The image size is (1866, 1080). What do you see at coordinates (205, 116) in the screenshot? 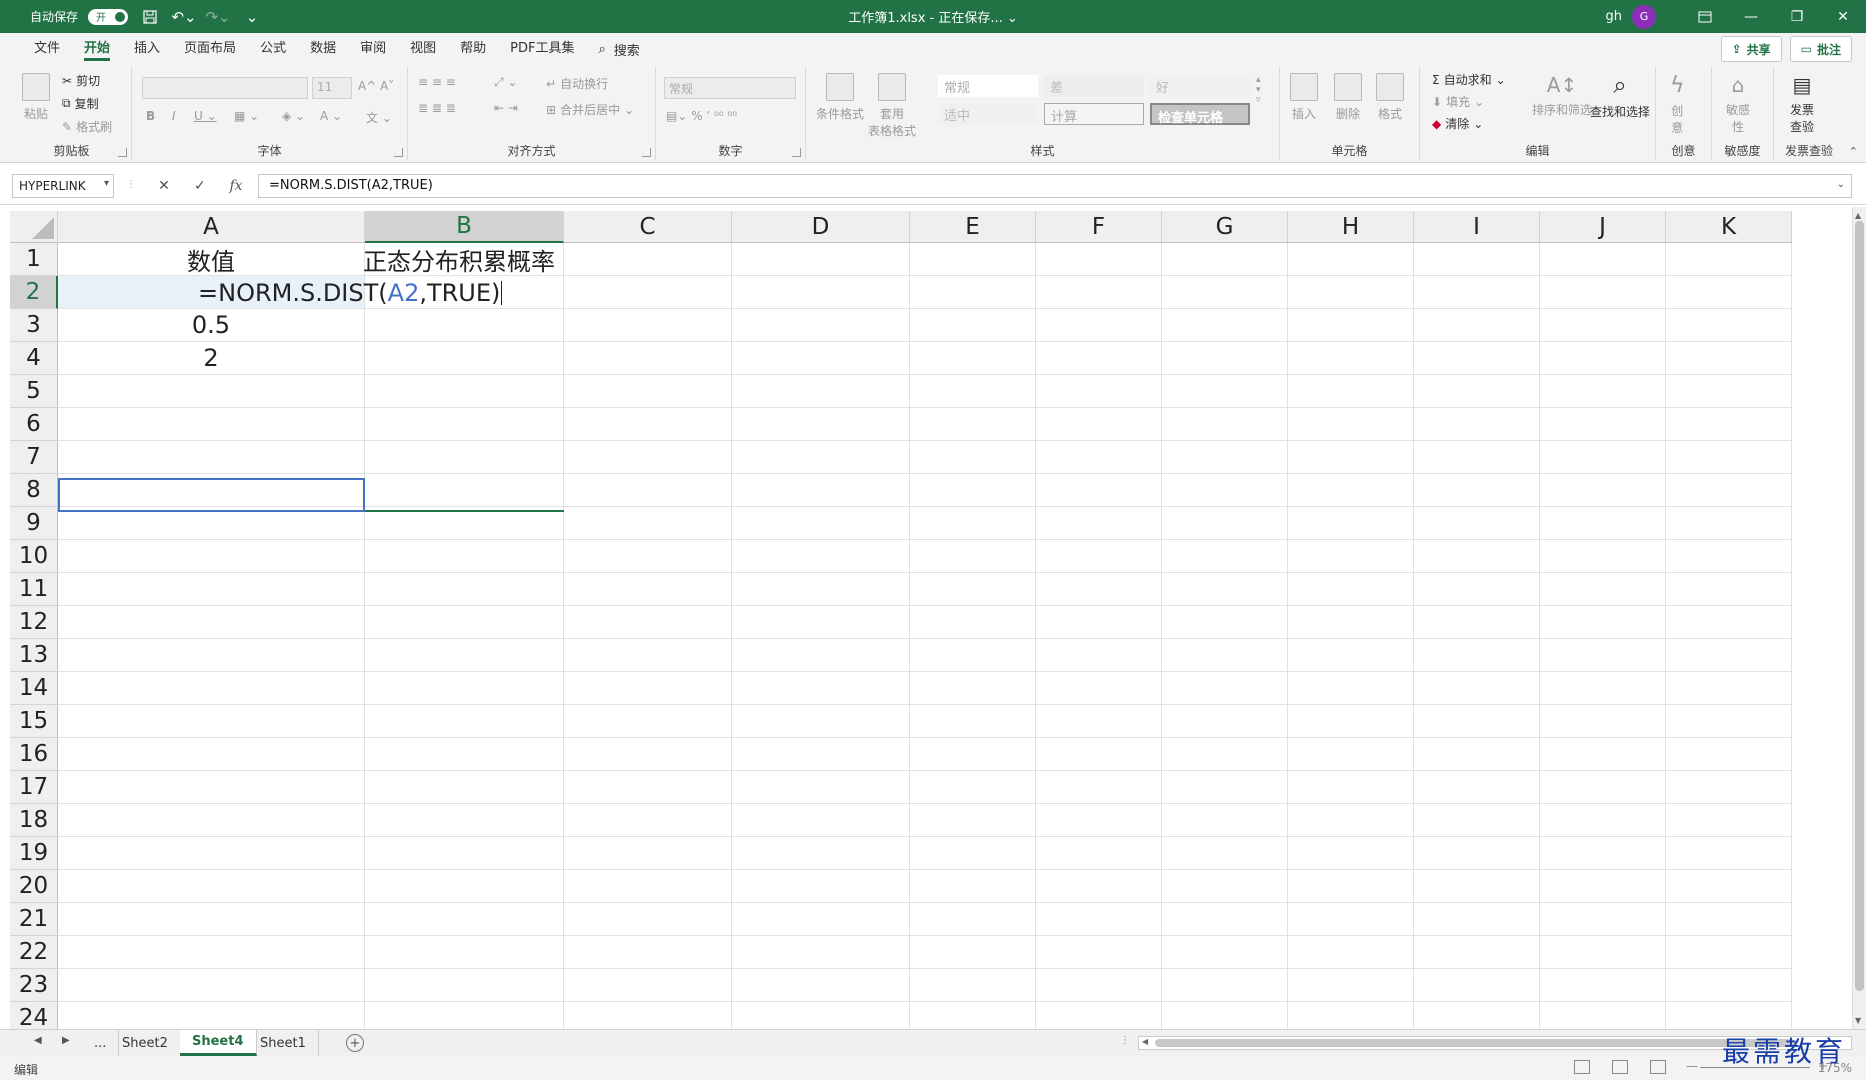
I see `underline-button: U ⌄` at bounding box center [205, 116].